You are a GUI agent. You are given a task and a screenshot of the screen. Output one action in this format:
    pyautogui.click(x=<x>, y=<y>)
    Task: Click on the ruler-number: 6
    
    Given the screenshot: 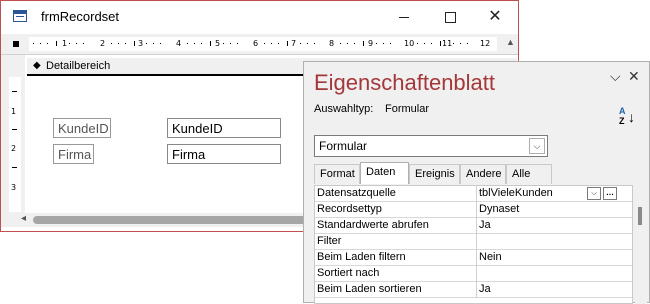 What is the action you would take?
    pyautogui.click(x=256, y=43)
    